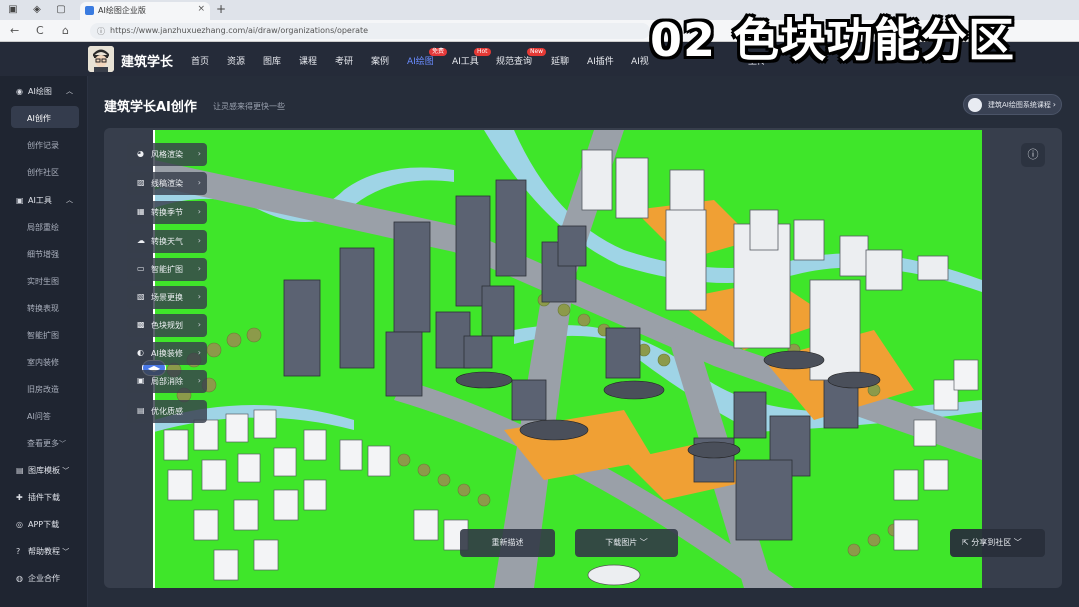  What do you see at coordinates (44, 524) in the screenshot?
I see `sidebar-group-label: APP下载` at bounding box center [44, 524].